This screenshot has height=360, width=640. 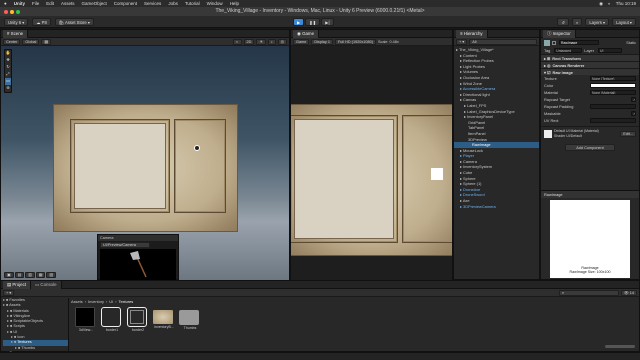 What do you see at coordinates (496, 207) in the screenshot?
I see `hierarchy-item: ▸ 3DPreviewCamera` at bounding box center [496, 207].